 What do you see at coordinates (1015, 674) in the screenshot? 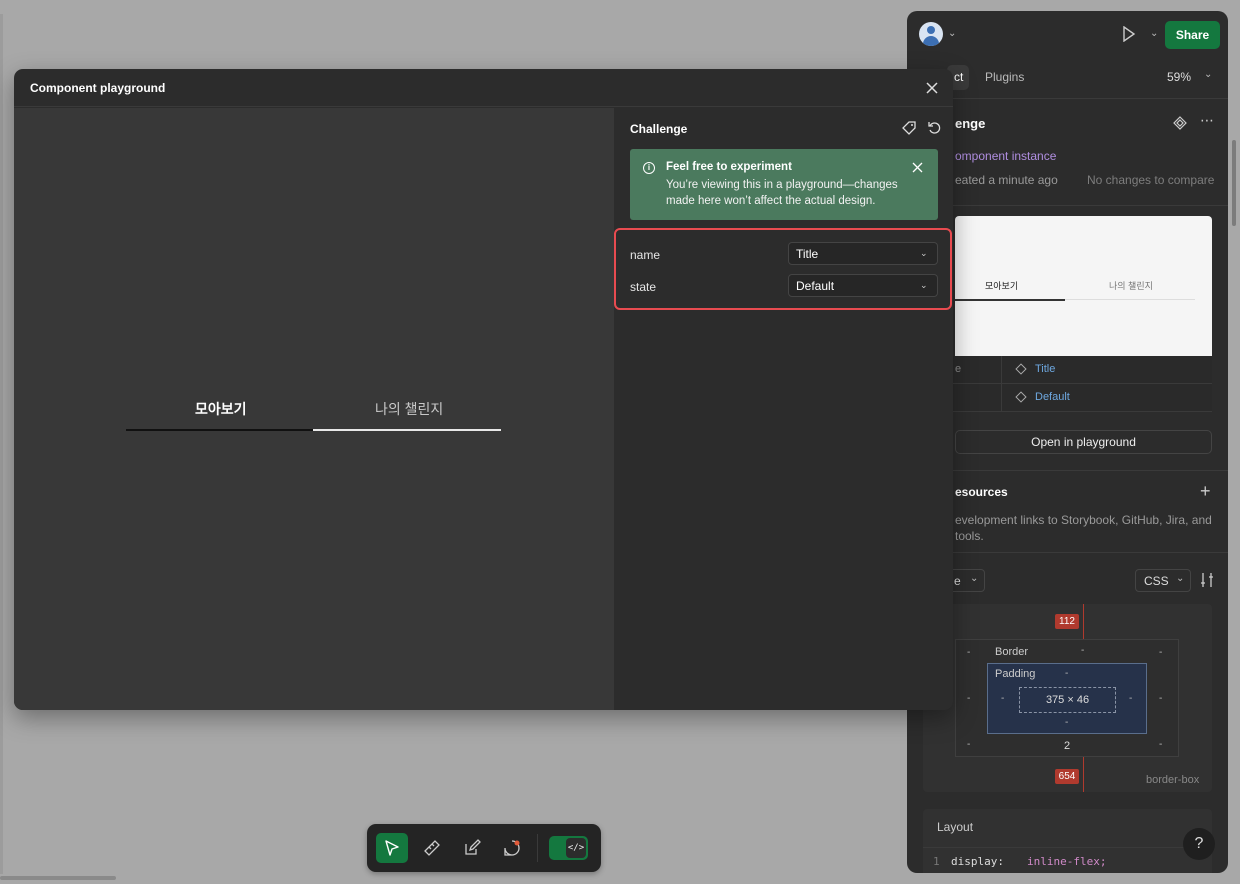
I see `padding-label: Padding` at bounding box center [1015, 674].